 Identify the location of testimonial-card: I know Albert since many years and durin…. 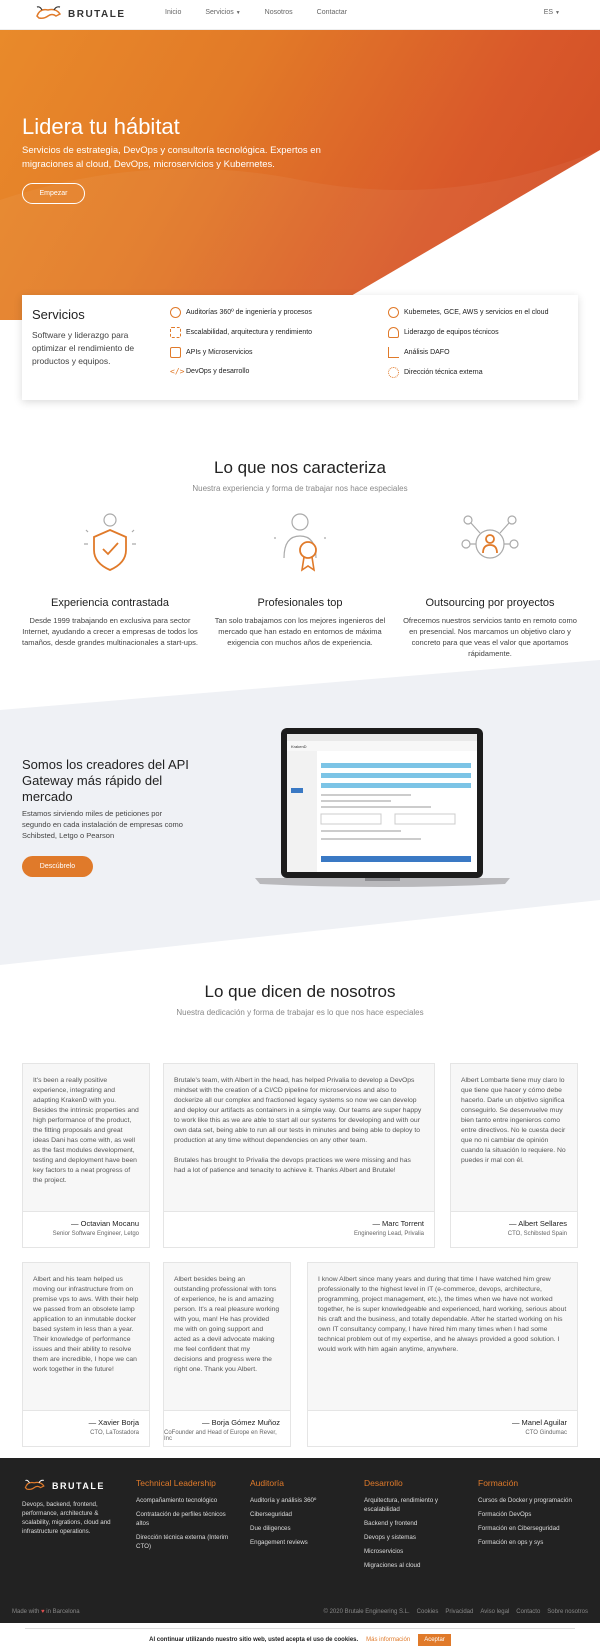
(442, 1354).